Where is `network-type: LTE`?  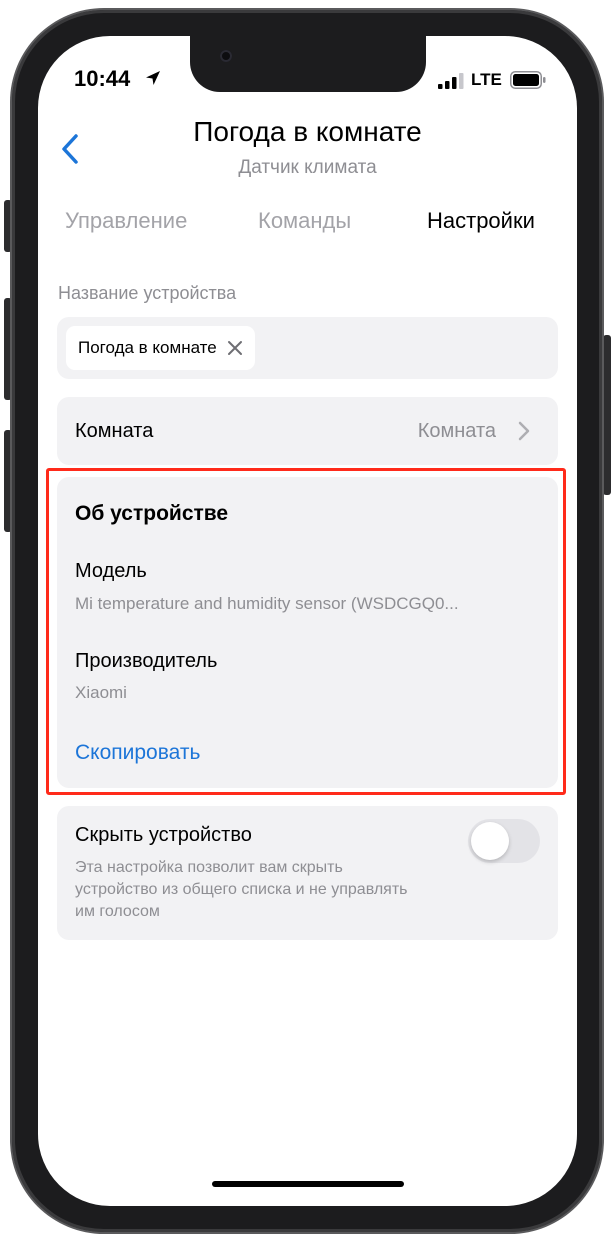 network-type: LTE is located at coordinates (486, 79).